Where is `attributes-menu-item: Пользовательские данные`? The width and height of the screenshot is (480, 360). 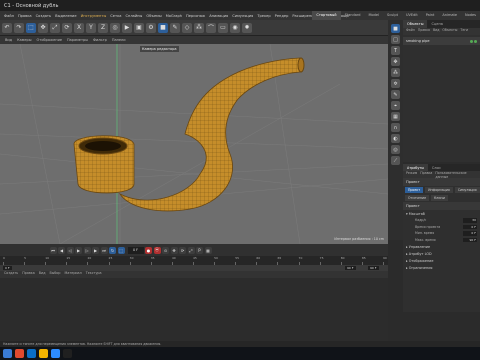 attributes-menu-item: Пользовательские данные is located at coordinates (457, 175).